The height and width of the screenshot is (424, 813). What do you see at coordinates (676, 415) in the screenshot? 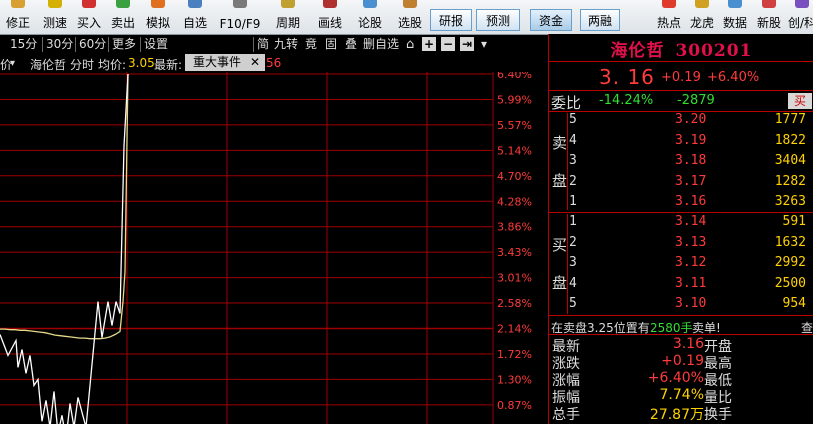
I see `quote-value: 27.87万` at bounding box center [676, 415].